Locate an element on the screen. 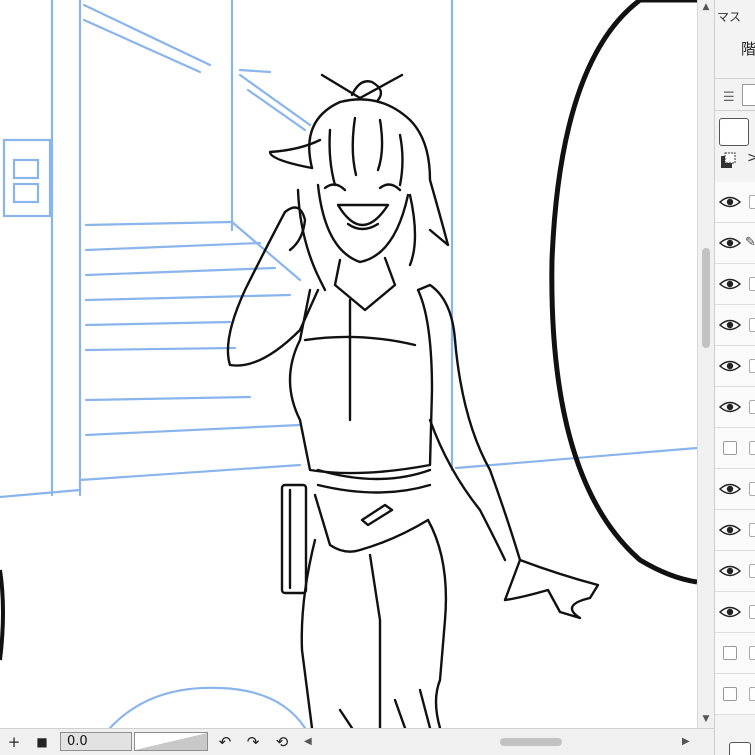 The width and height of the screenshot is (755, 755). reset-rotation-icon: ⟲ is located at coordinates (282, 742).